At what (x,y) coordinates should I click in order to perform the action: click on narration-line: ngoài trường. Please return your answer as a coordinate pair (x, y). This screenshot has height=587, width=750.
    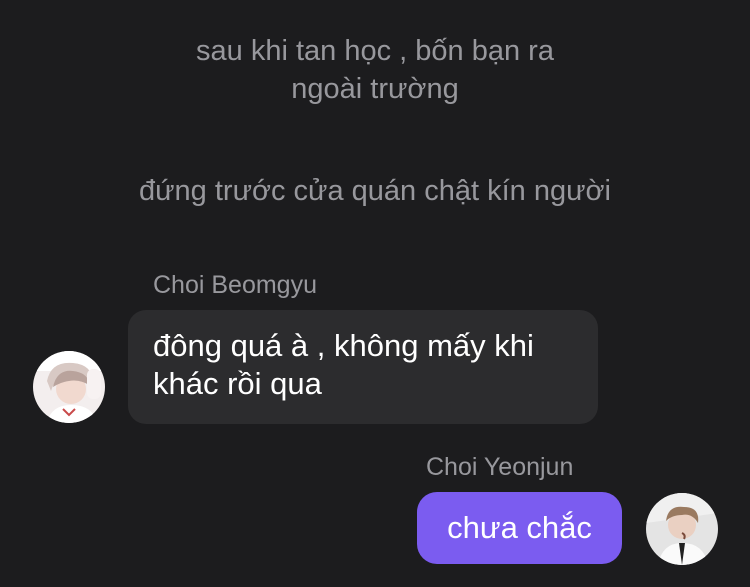
    Looking at the image, I should click on (375, 89).